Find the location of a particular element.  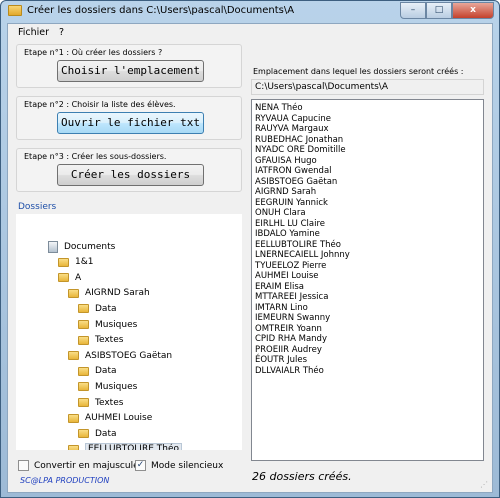

create-folders-button: Créer les dossiers is located at coordinates (130, 175).